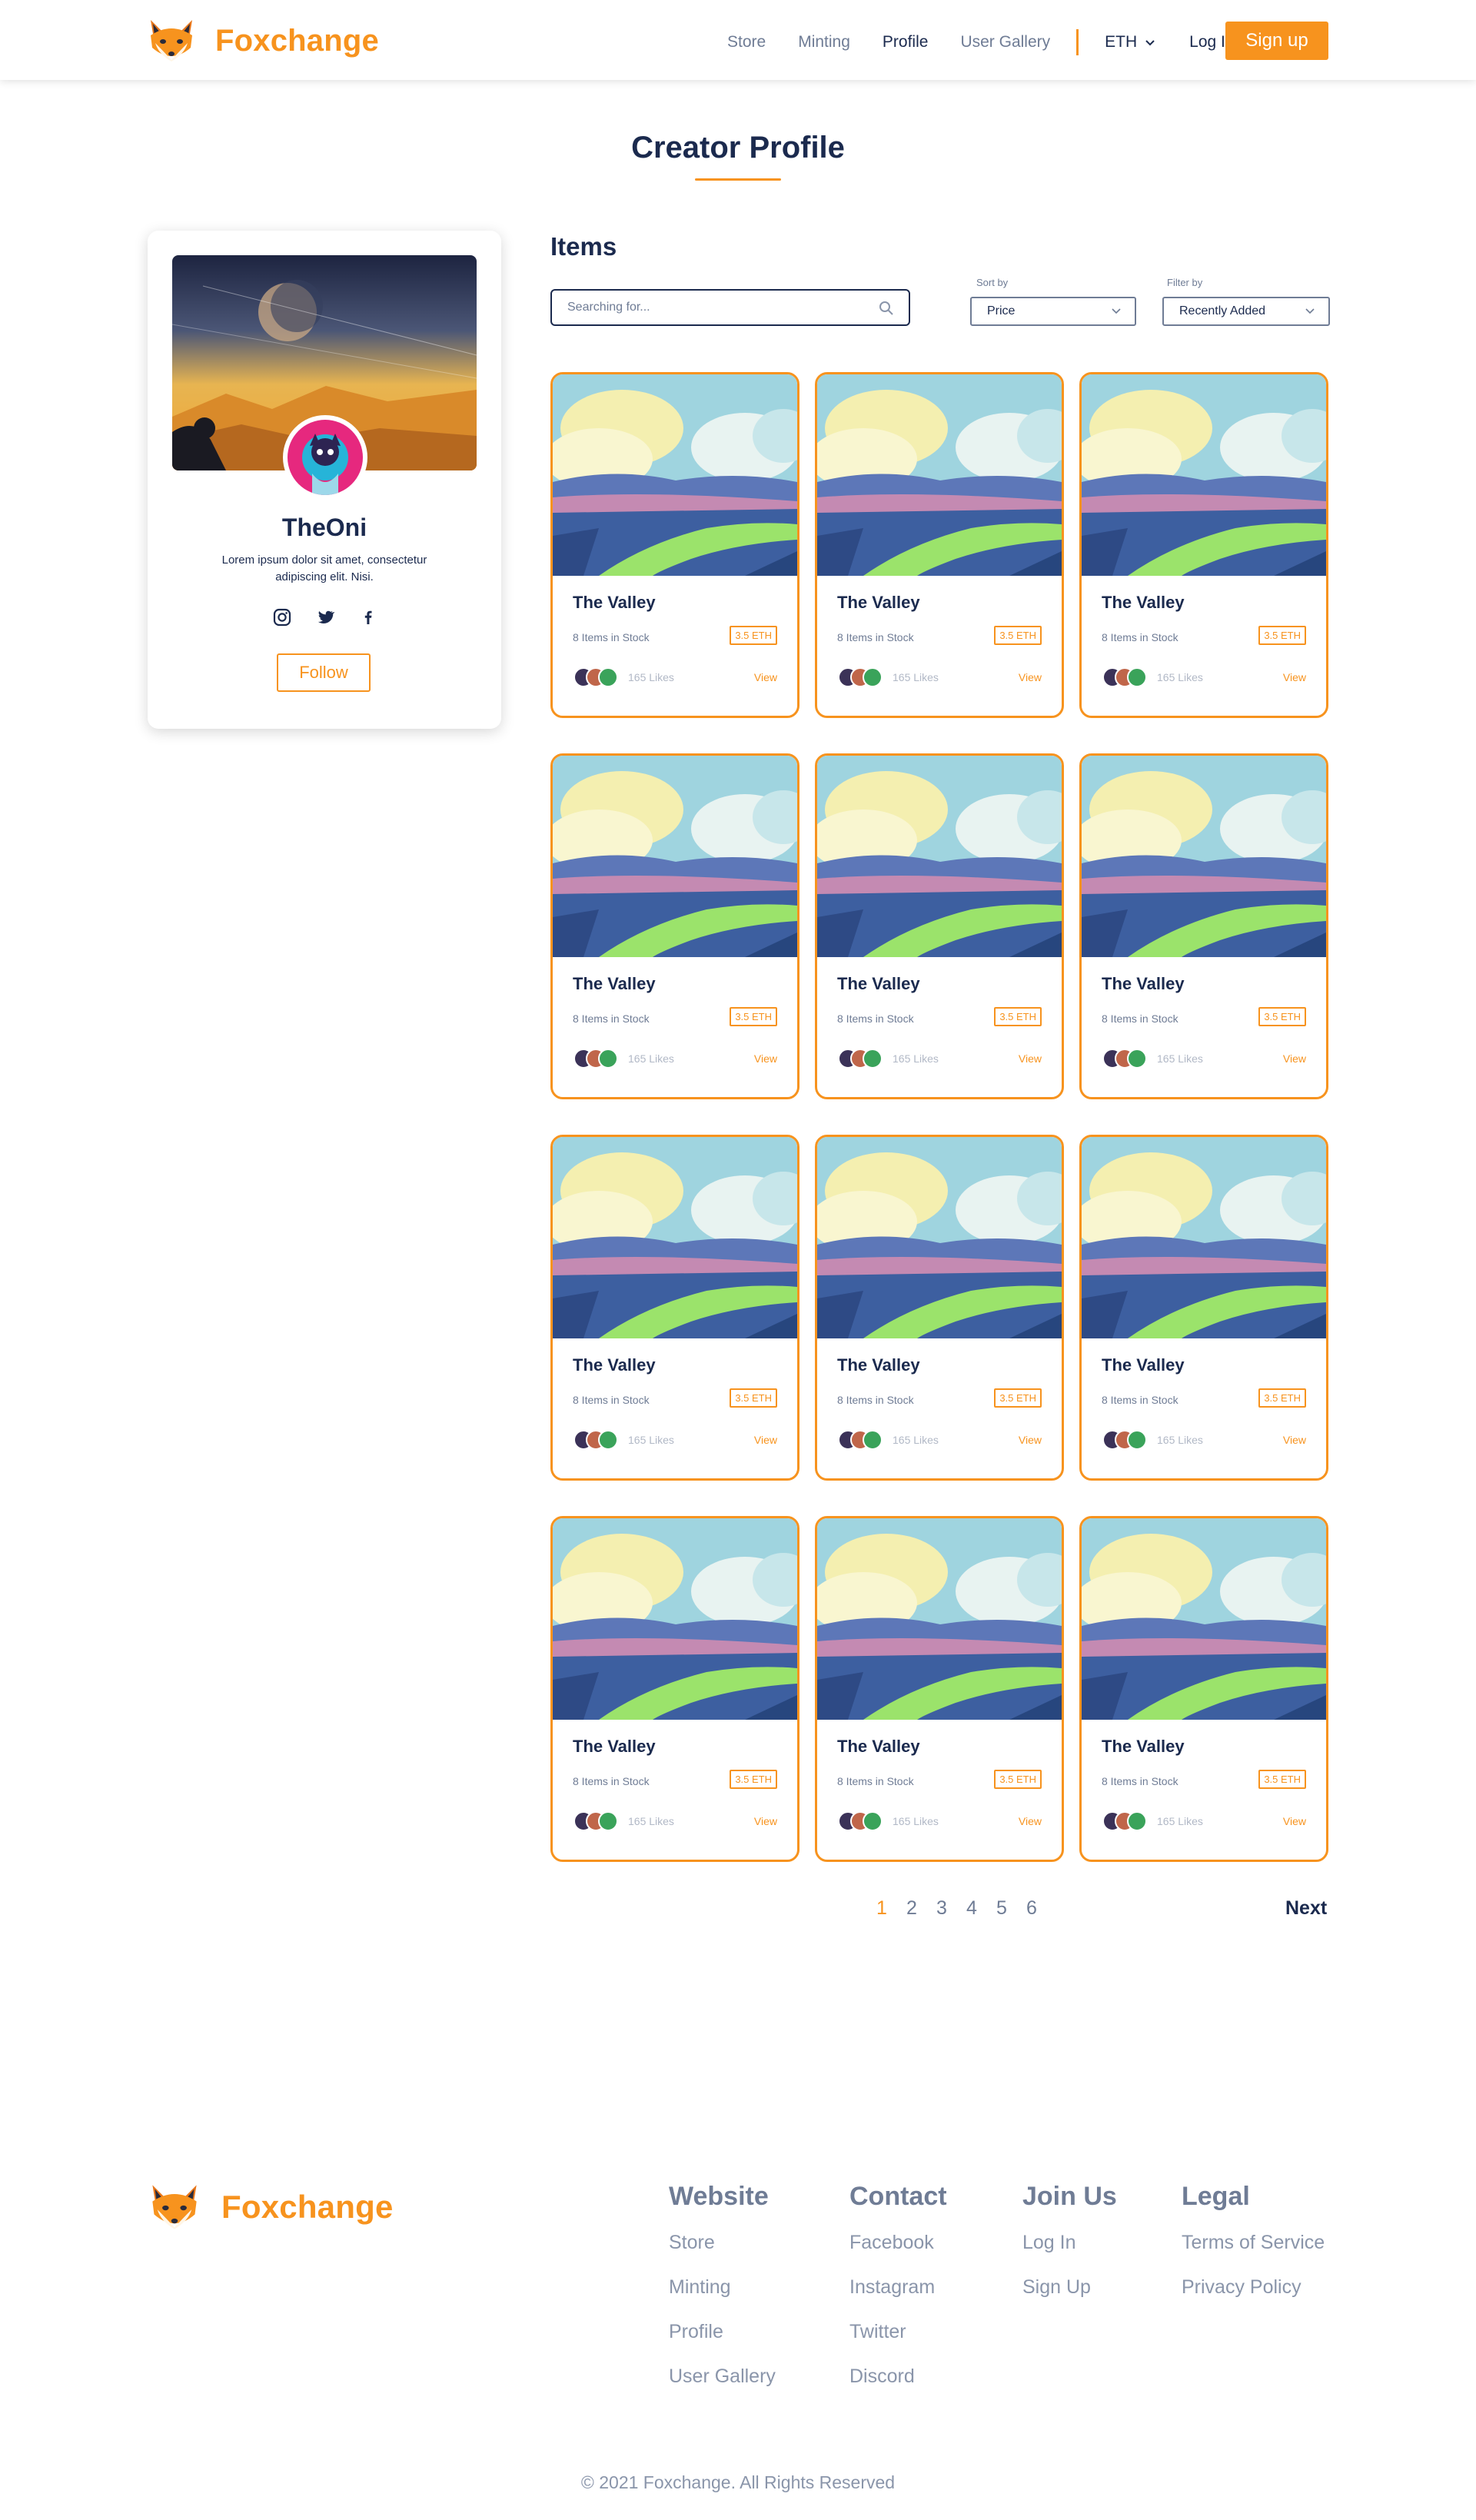 The width and height of the screenshot is (1476, 2520). What do you see at coordinates (262, 41) in the screenshot?
I see `brand-logo: Foxchange` at bounding box center [262, 41].